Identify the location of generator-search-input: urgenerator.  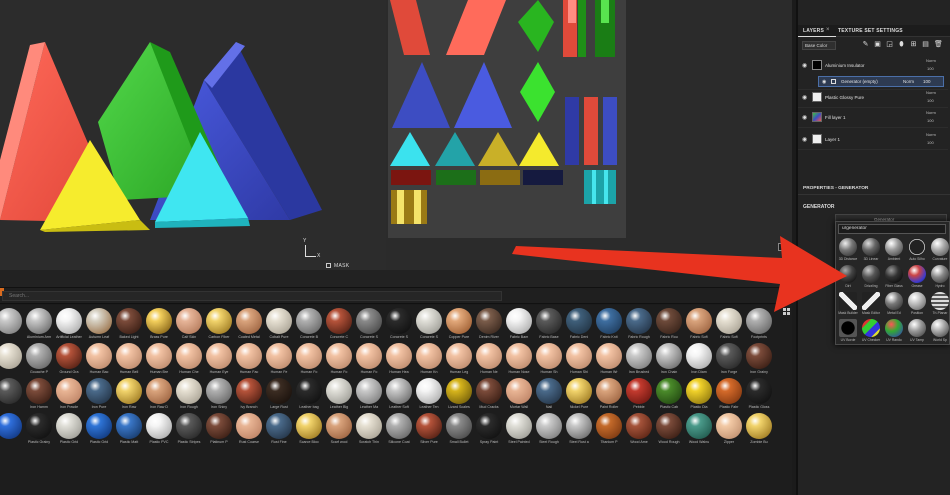
(892, 229).